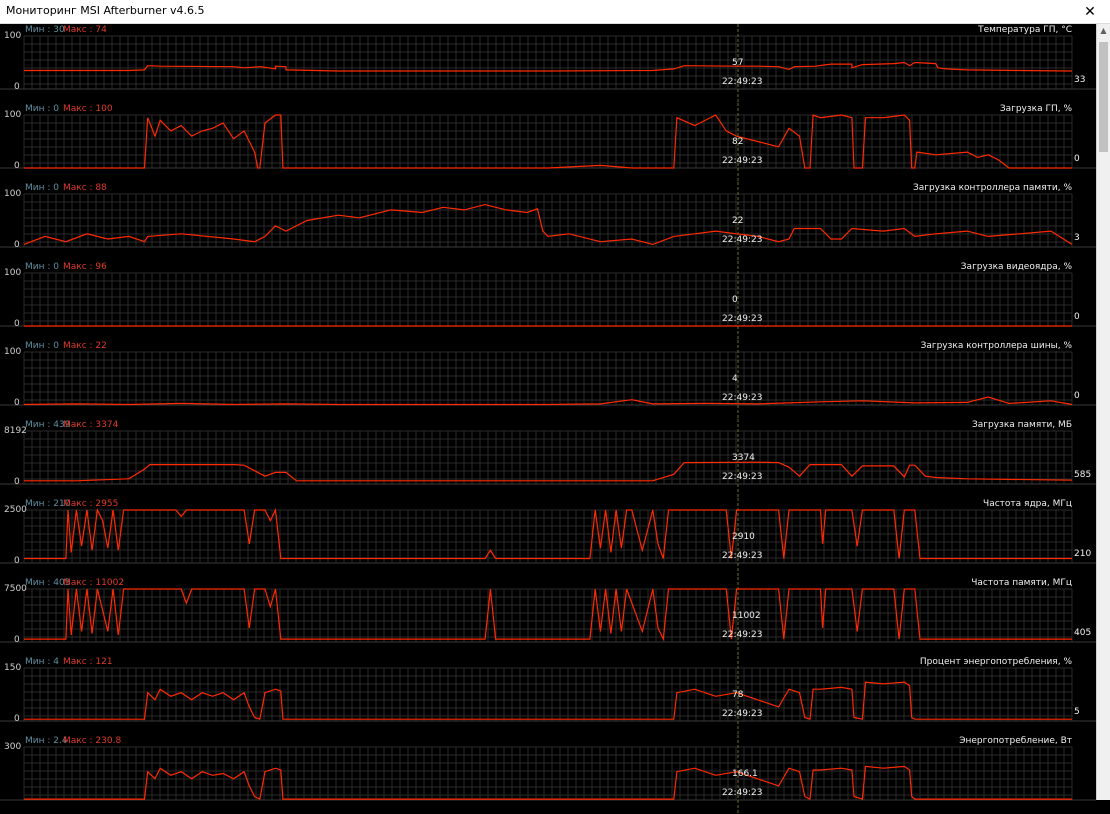  I want to click on max-value-label: Макс : 88, so click(85, 188).